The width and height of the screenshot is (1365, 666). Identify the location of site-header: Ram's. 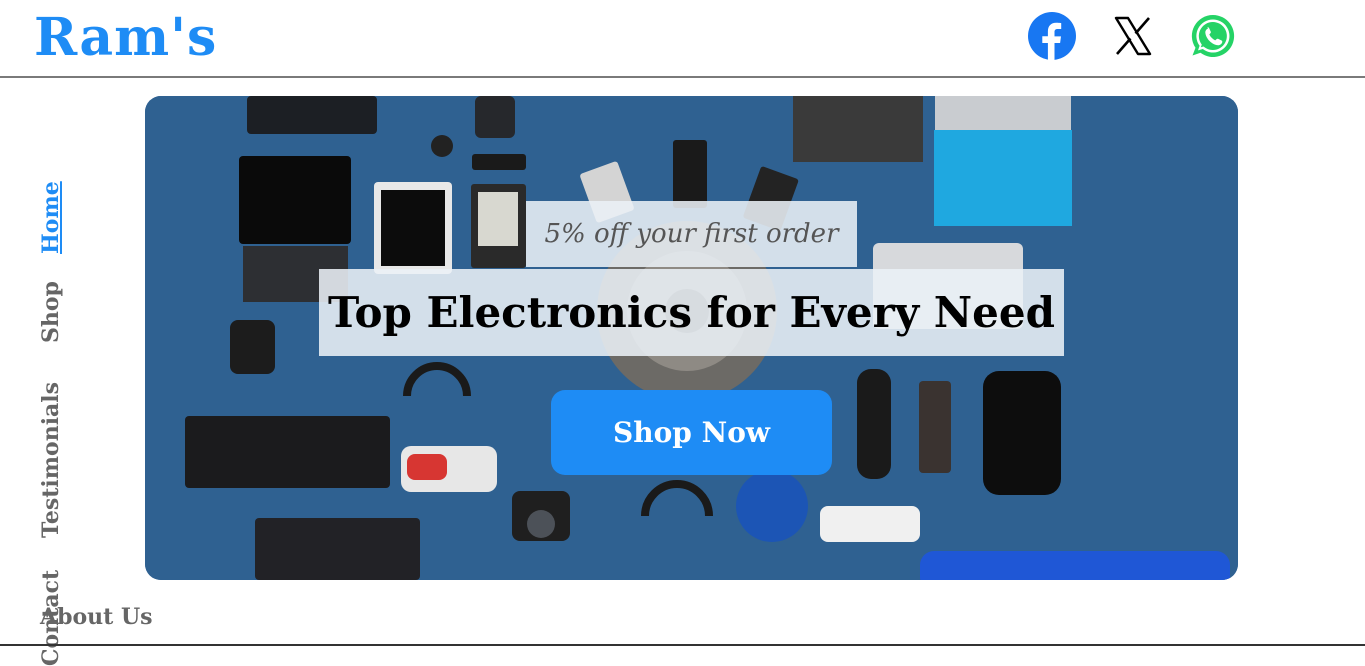
(682, 39).